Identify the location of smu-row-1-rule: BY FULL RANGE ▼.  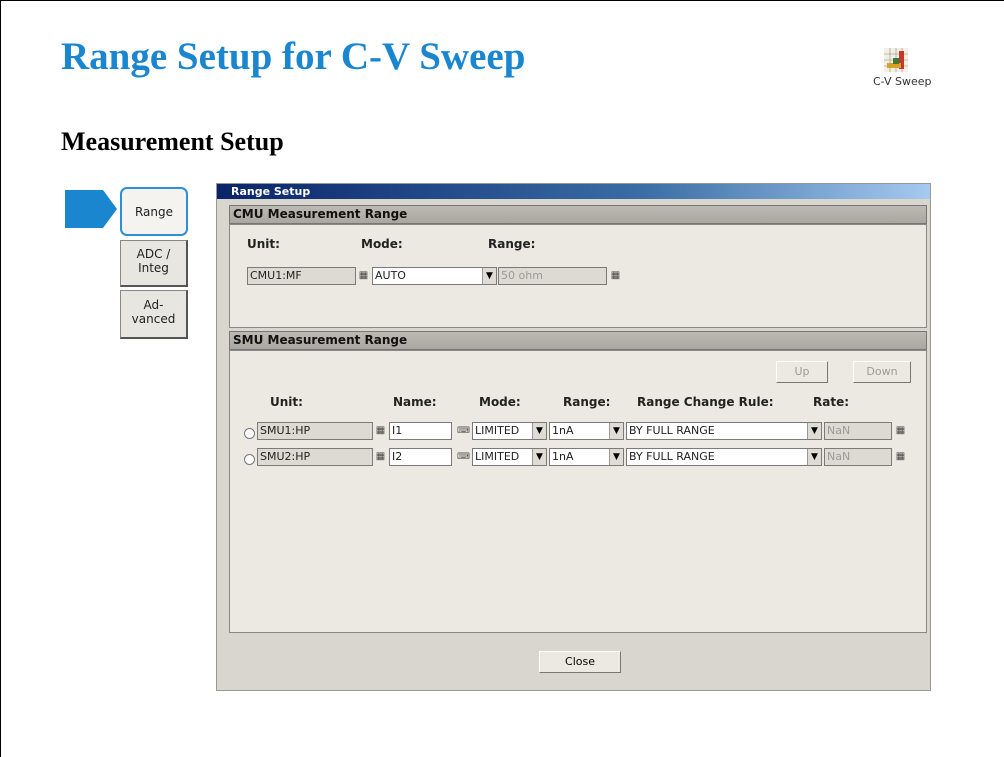
(724, 431).